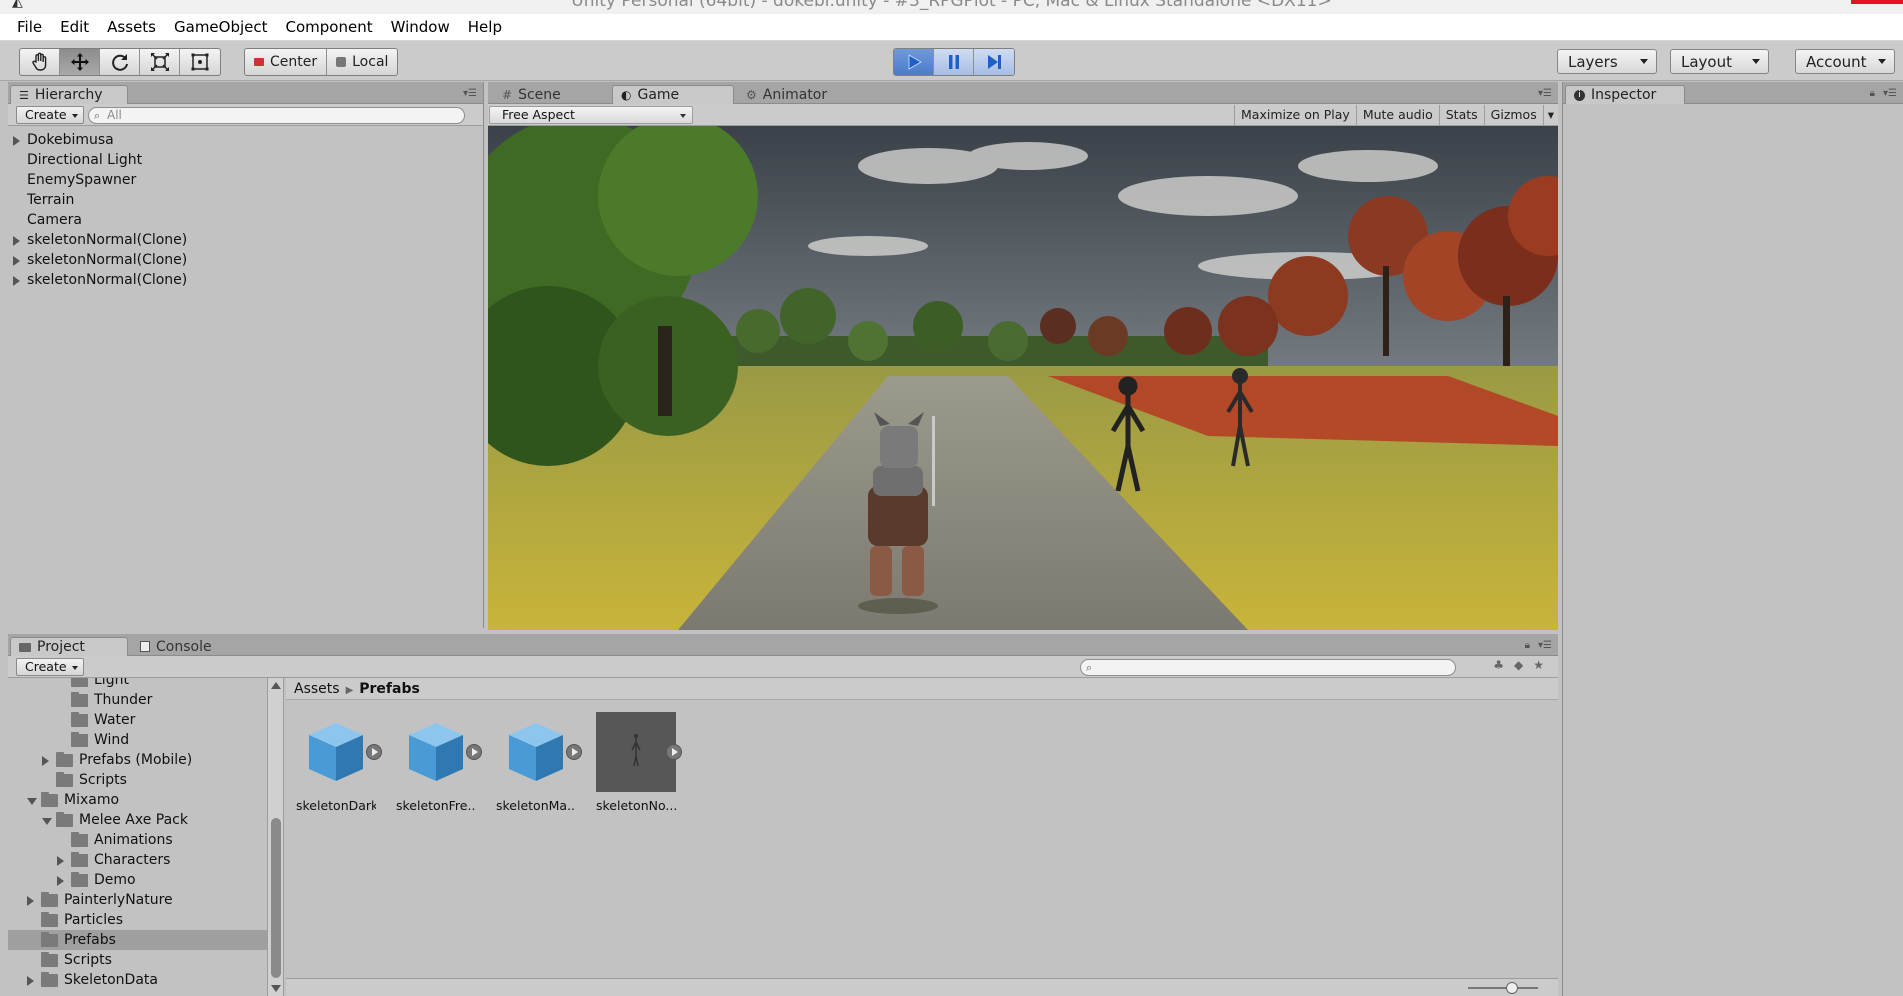 The height and width of the screenshot is (996, 1903). I want to click on play-button, so click(914, 62).